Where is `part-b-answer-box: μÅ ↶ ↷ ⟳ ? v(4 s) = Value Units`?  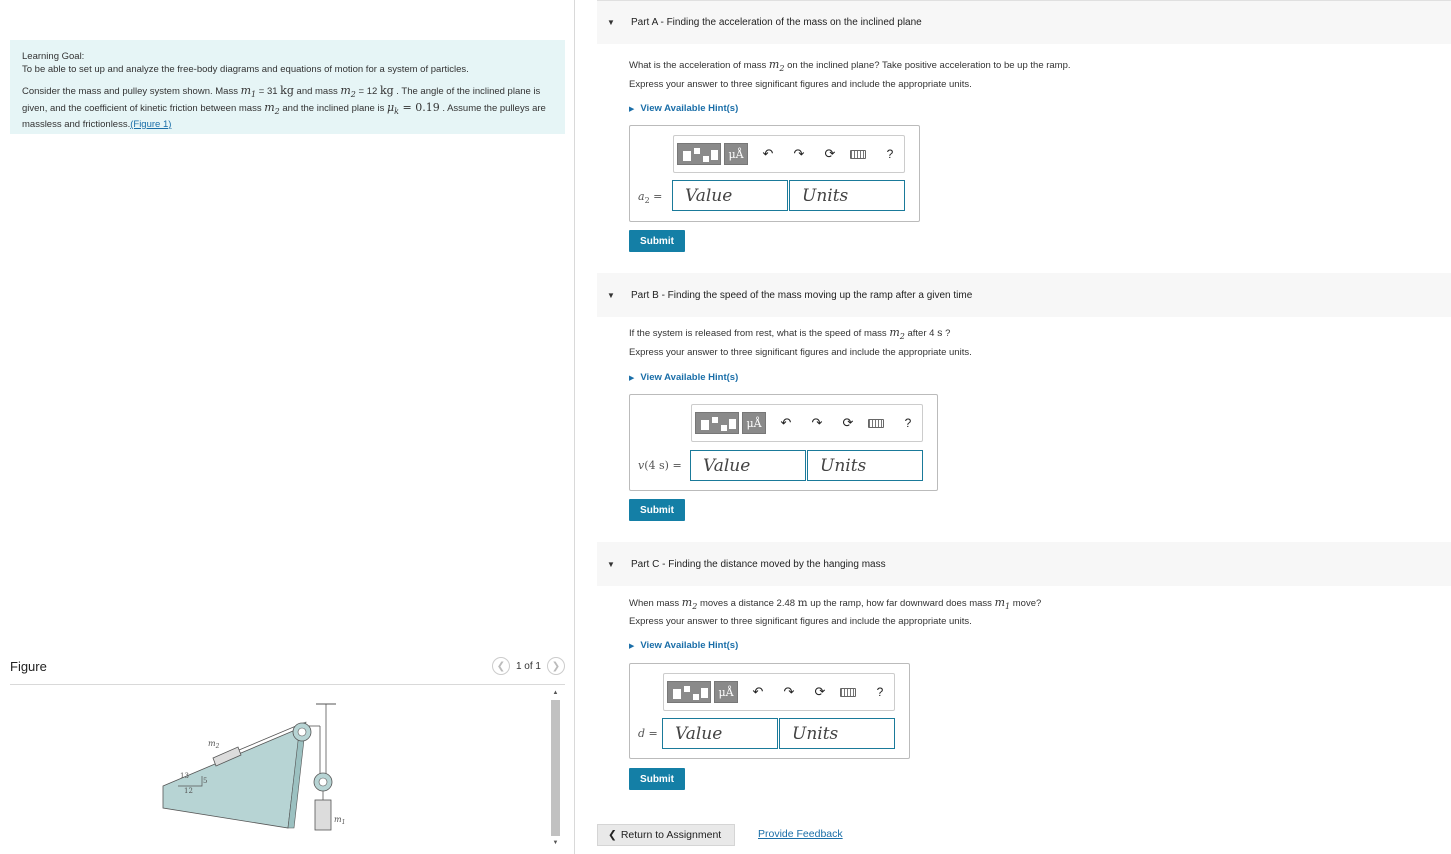 part-b-answer-box: μÅ ↶ ↷ ⟳ ? v(4 s) = Value Units is located at coordinates (783, 442).